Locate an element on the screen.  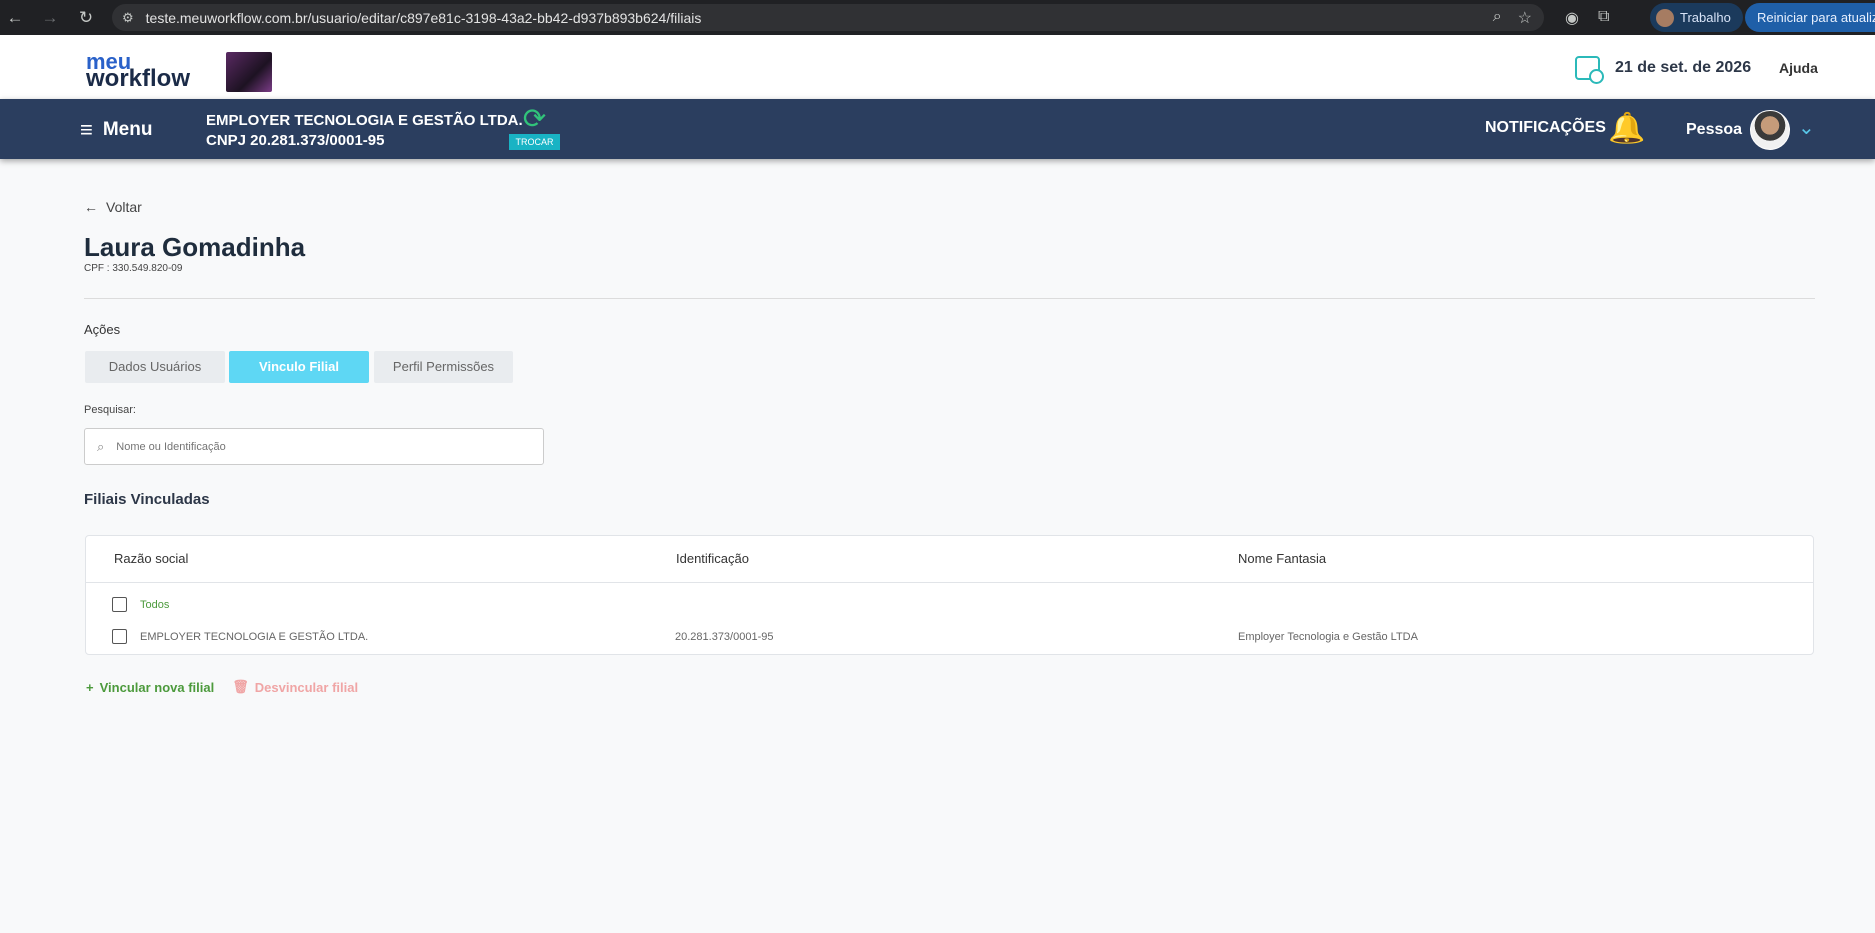
cell-razao: EMPLOYER TECNOLOGIA E GESTÃO LTDA. is located at coordinates (254, 637).